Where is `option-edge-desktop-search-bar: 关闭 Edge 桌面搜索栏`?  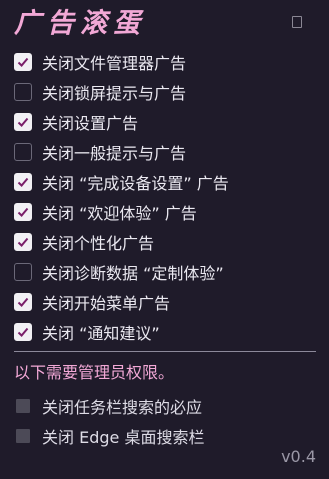
option-edge-desktop-search-bar: 关闭 Edge 桌面搜索栏 is located at coordinates (164, 436).